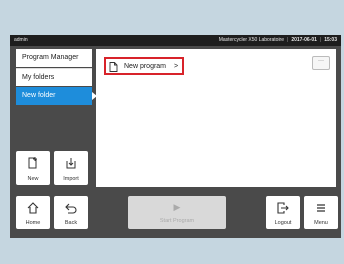 This screenshot has height=264, width=344. What do you see at coordinates (54, 77) in the screenshot?
I see `sidebar-item-my-folders: My folders` at bounding box center [54, 77].